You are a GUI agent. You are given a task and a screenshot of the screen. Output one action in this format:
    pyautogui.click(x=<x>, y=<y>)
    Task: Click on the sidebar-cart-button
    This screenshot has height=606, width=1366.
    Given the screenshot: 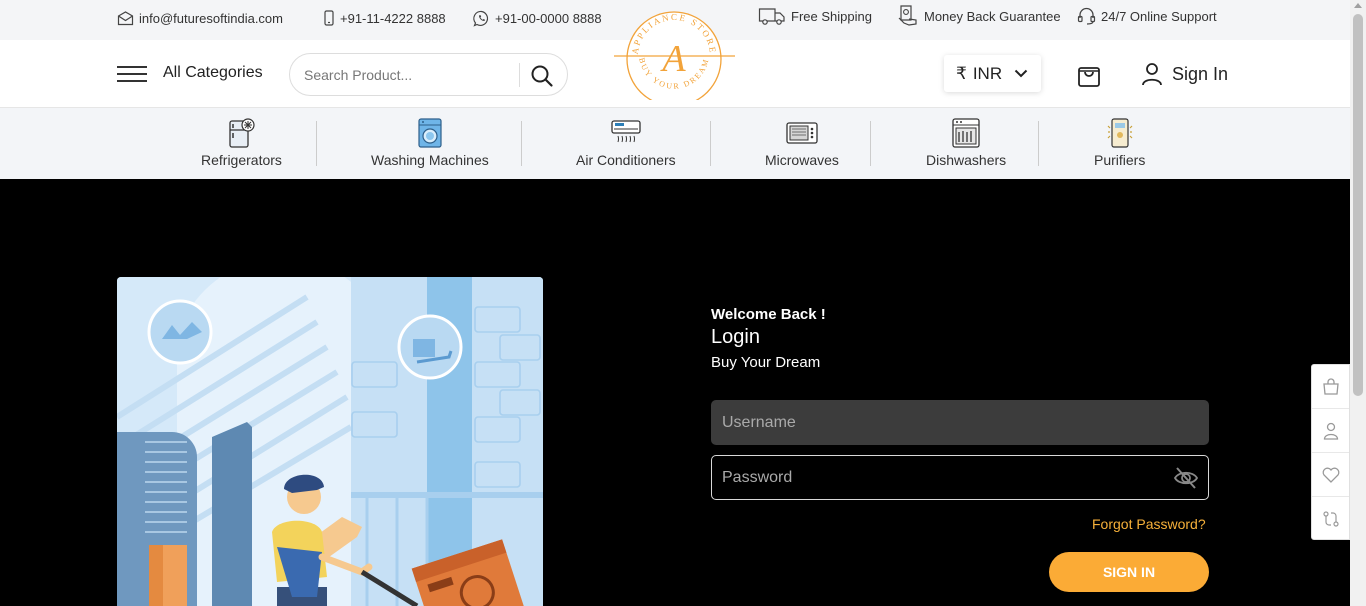 What is the action you would take?
    pyautogui.click(x=1330, y=387)
    